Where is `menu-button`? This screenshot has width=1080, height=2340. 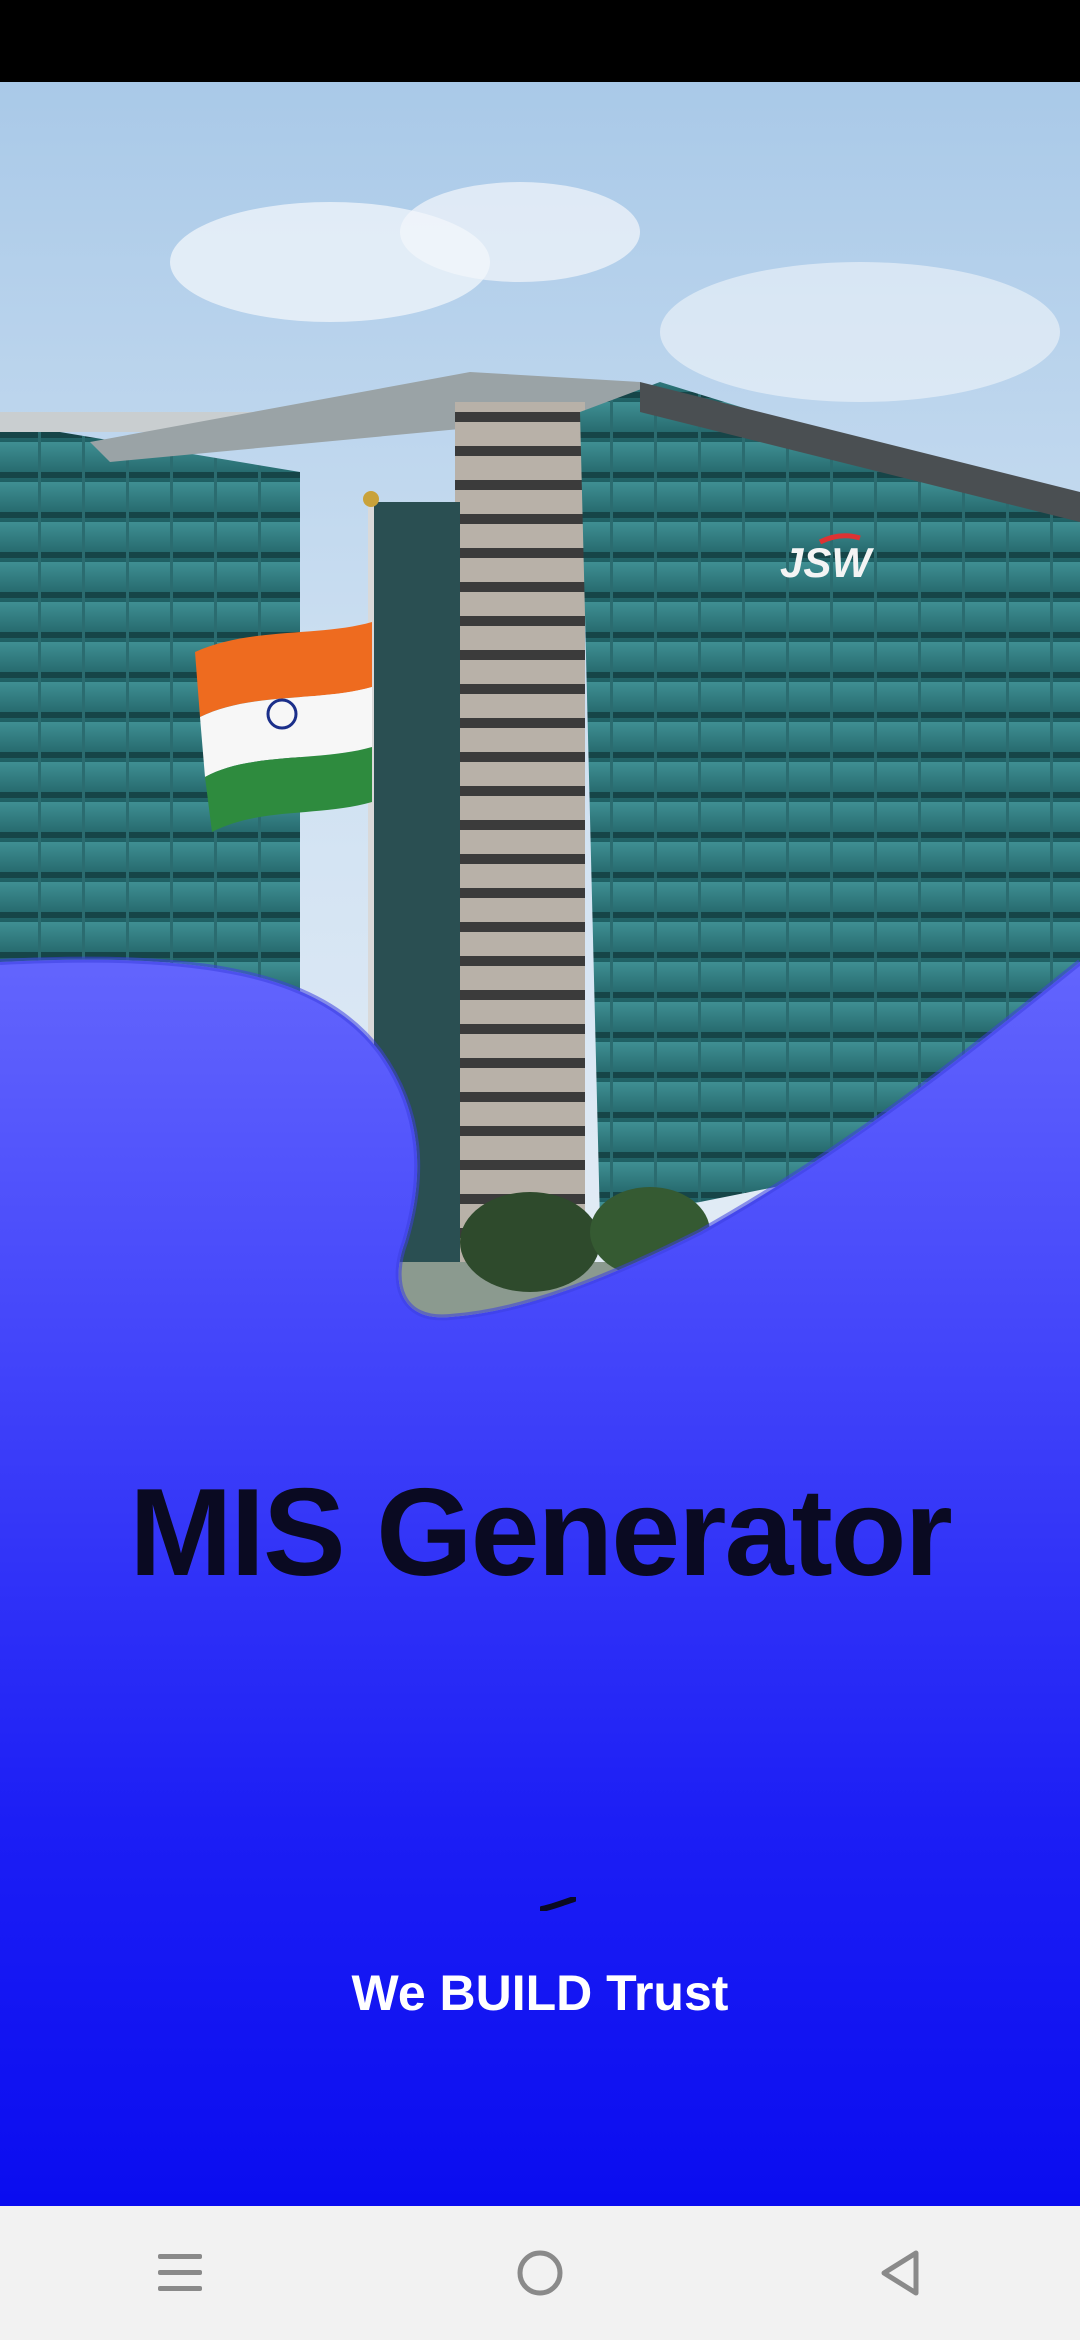 menu-button is located at coordinates (180, 2273).